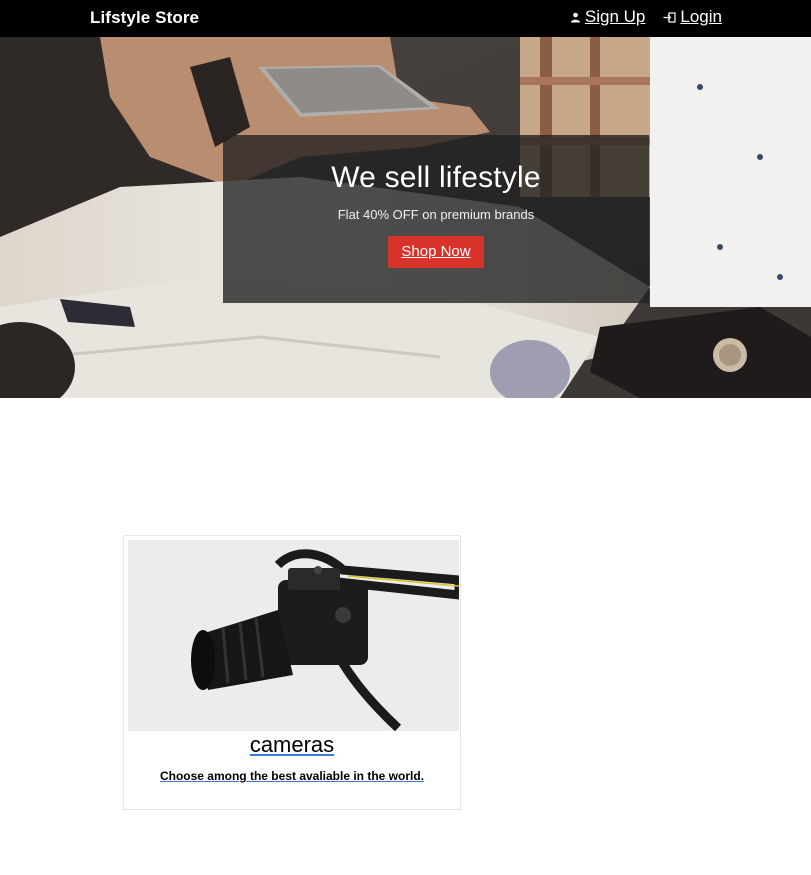 The width and height of the screenshot is (811, 875). Describe the element at coordinates (436, 214) in the screenshot. I see `hero-subtitle: Flat 40% OFF on premium brands` at that location.